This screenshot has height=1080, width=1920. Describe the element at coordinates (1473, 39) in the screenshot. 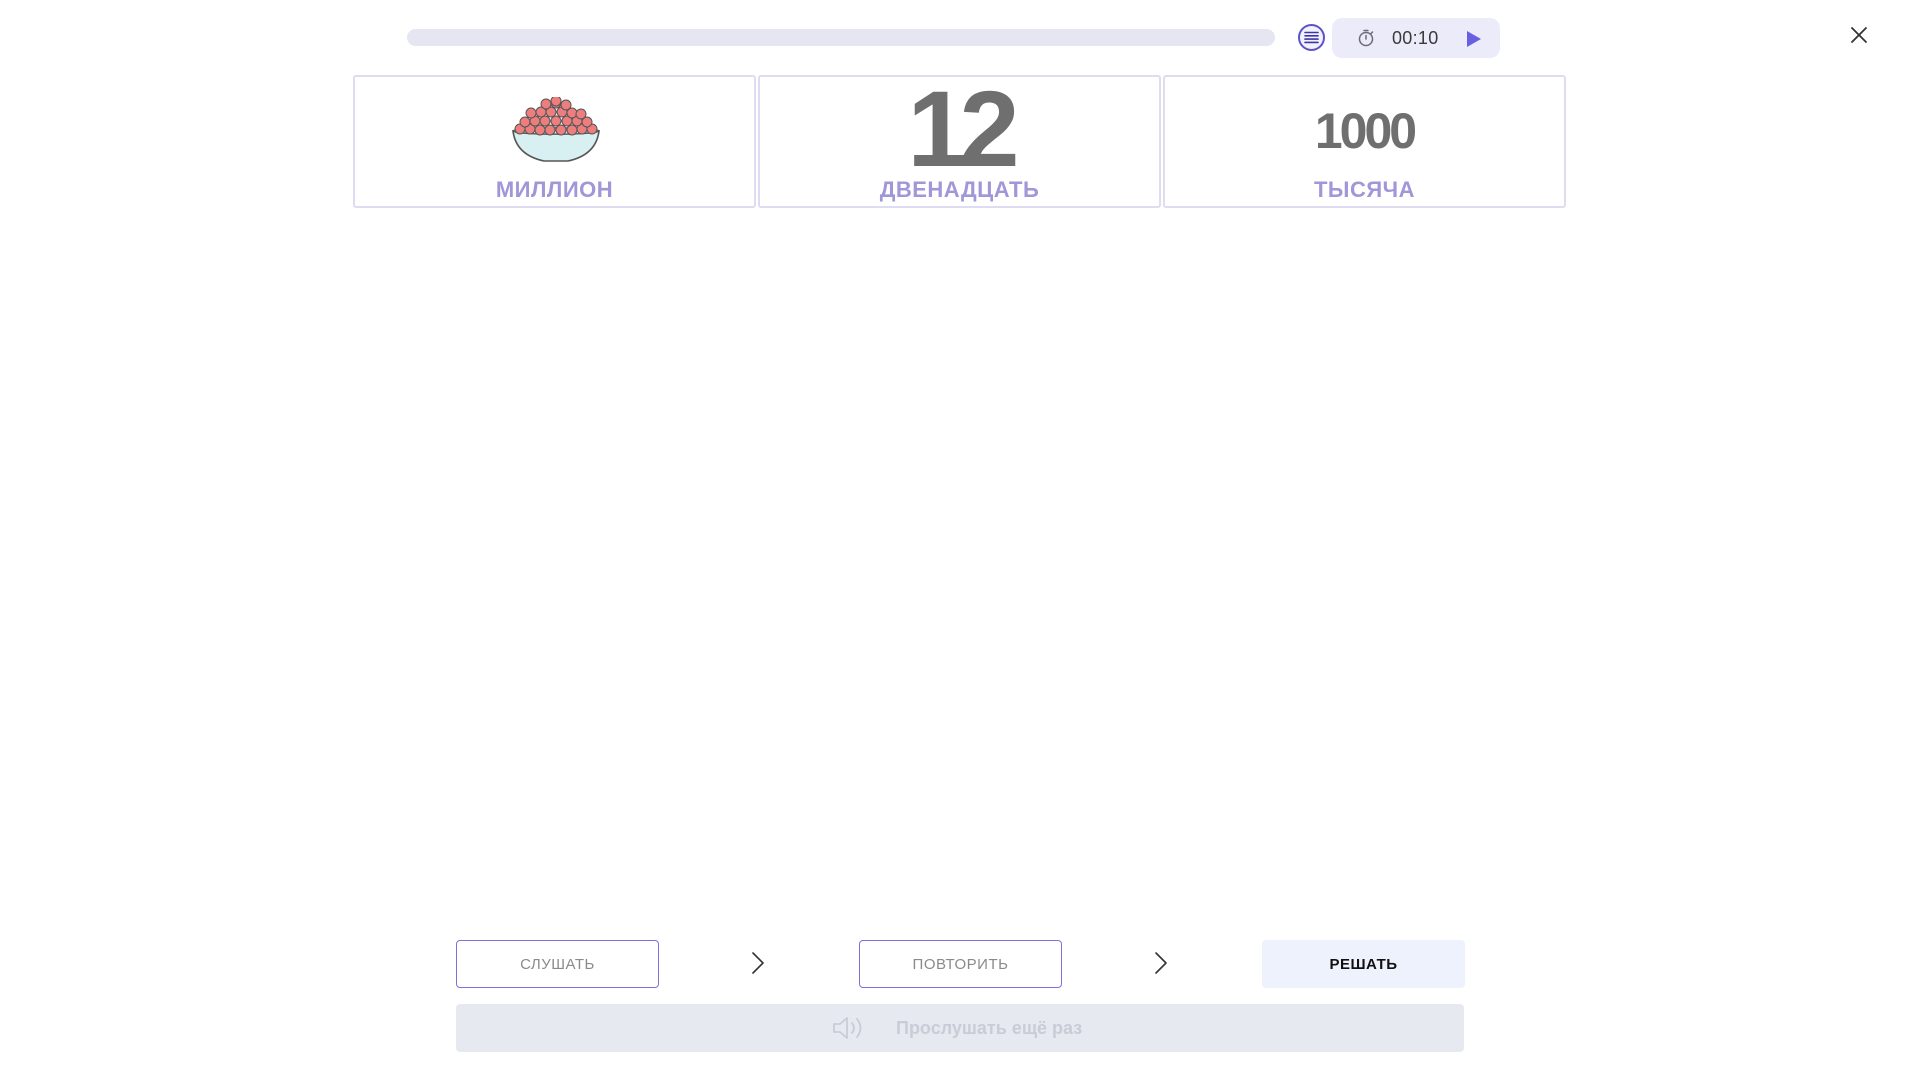

I see `play-icon` at that location.